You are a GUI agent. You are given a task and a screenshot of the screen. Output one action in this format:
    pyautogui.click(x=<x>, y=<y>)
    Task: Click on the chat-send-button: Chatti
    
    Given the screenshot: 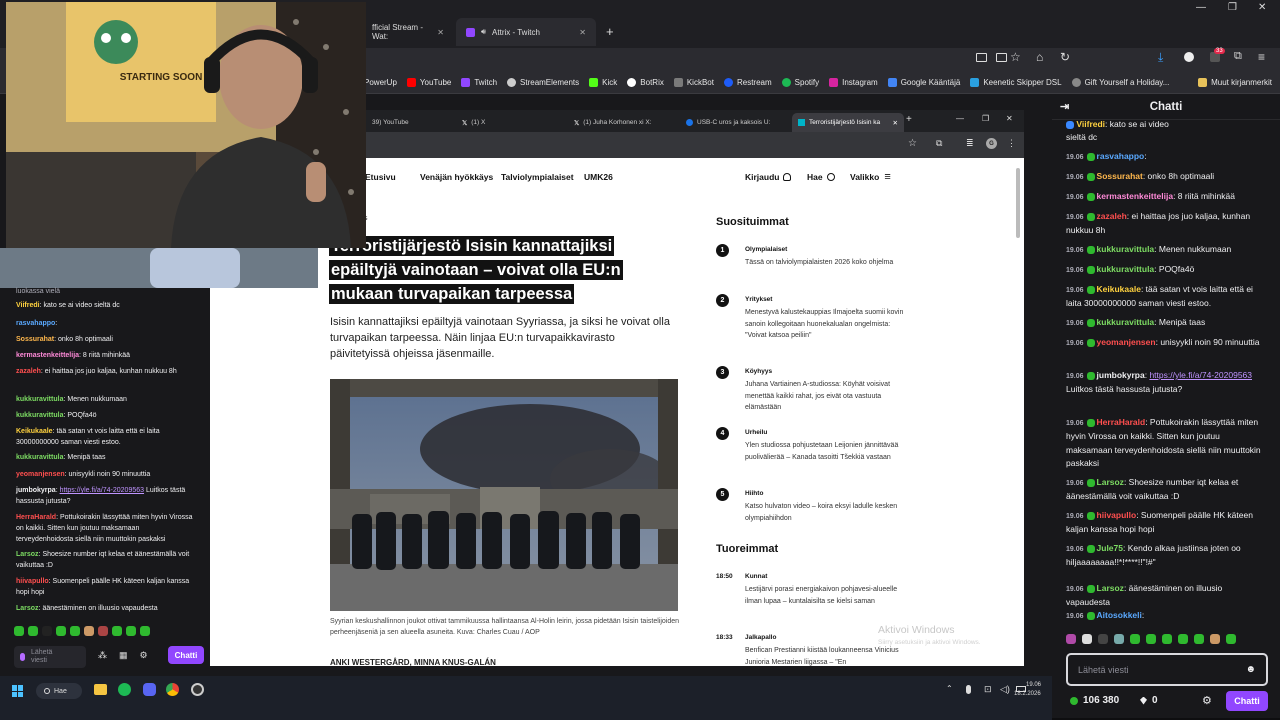 What is the action you would take?
    pyautogui.click(x=1247, y=701)
    